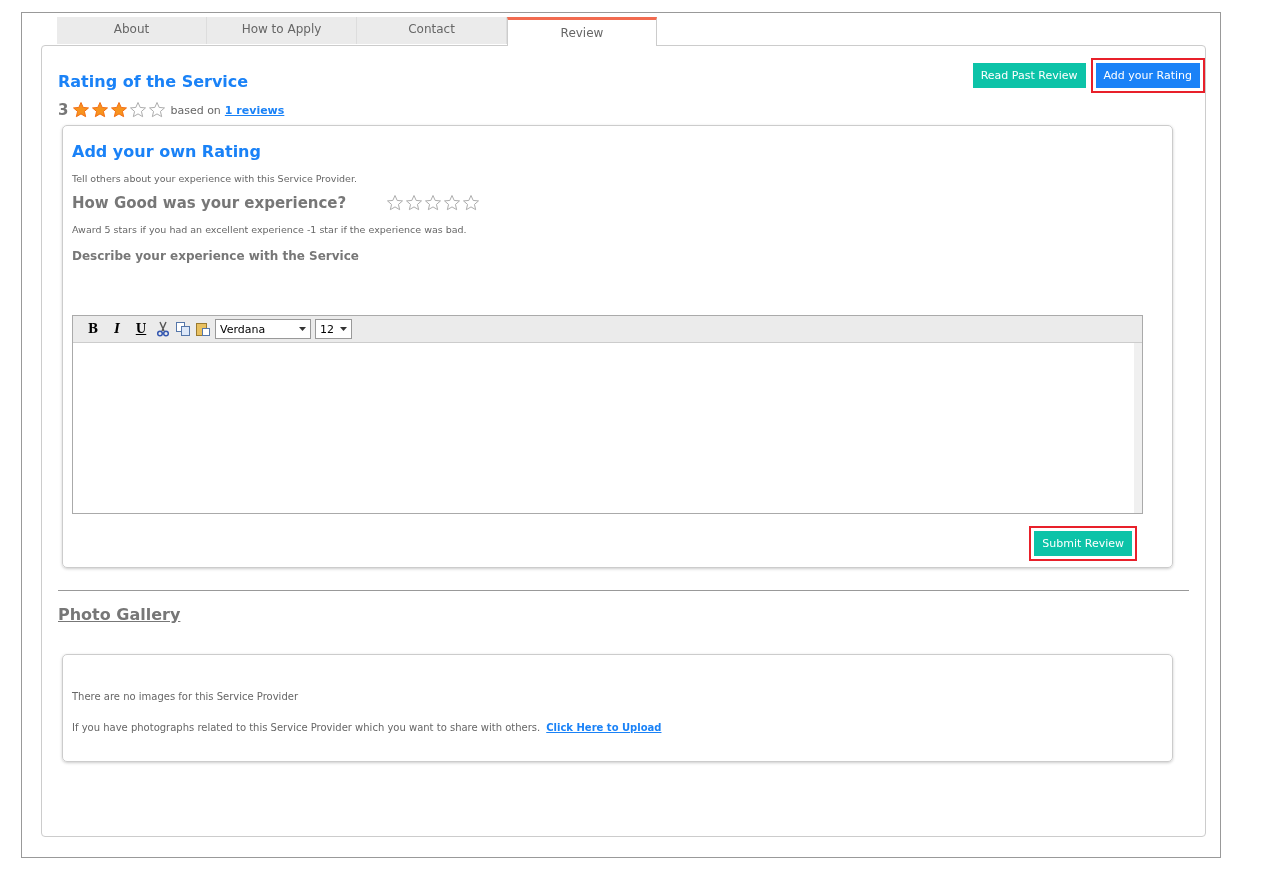  What do you see at coordinates (63, 110) in the screenshot?
I see `rating-score: 3` at bounding box center [63, 110].